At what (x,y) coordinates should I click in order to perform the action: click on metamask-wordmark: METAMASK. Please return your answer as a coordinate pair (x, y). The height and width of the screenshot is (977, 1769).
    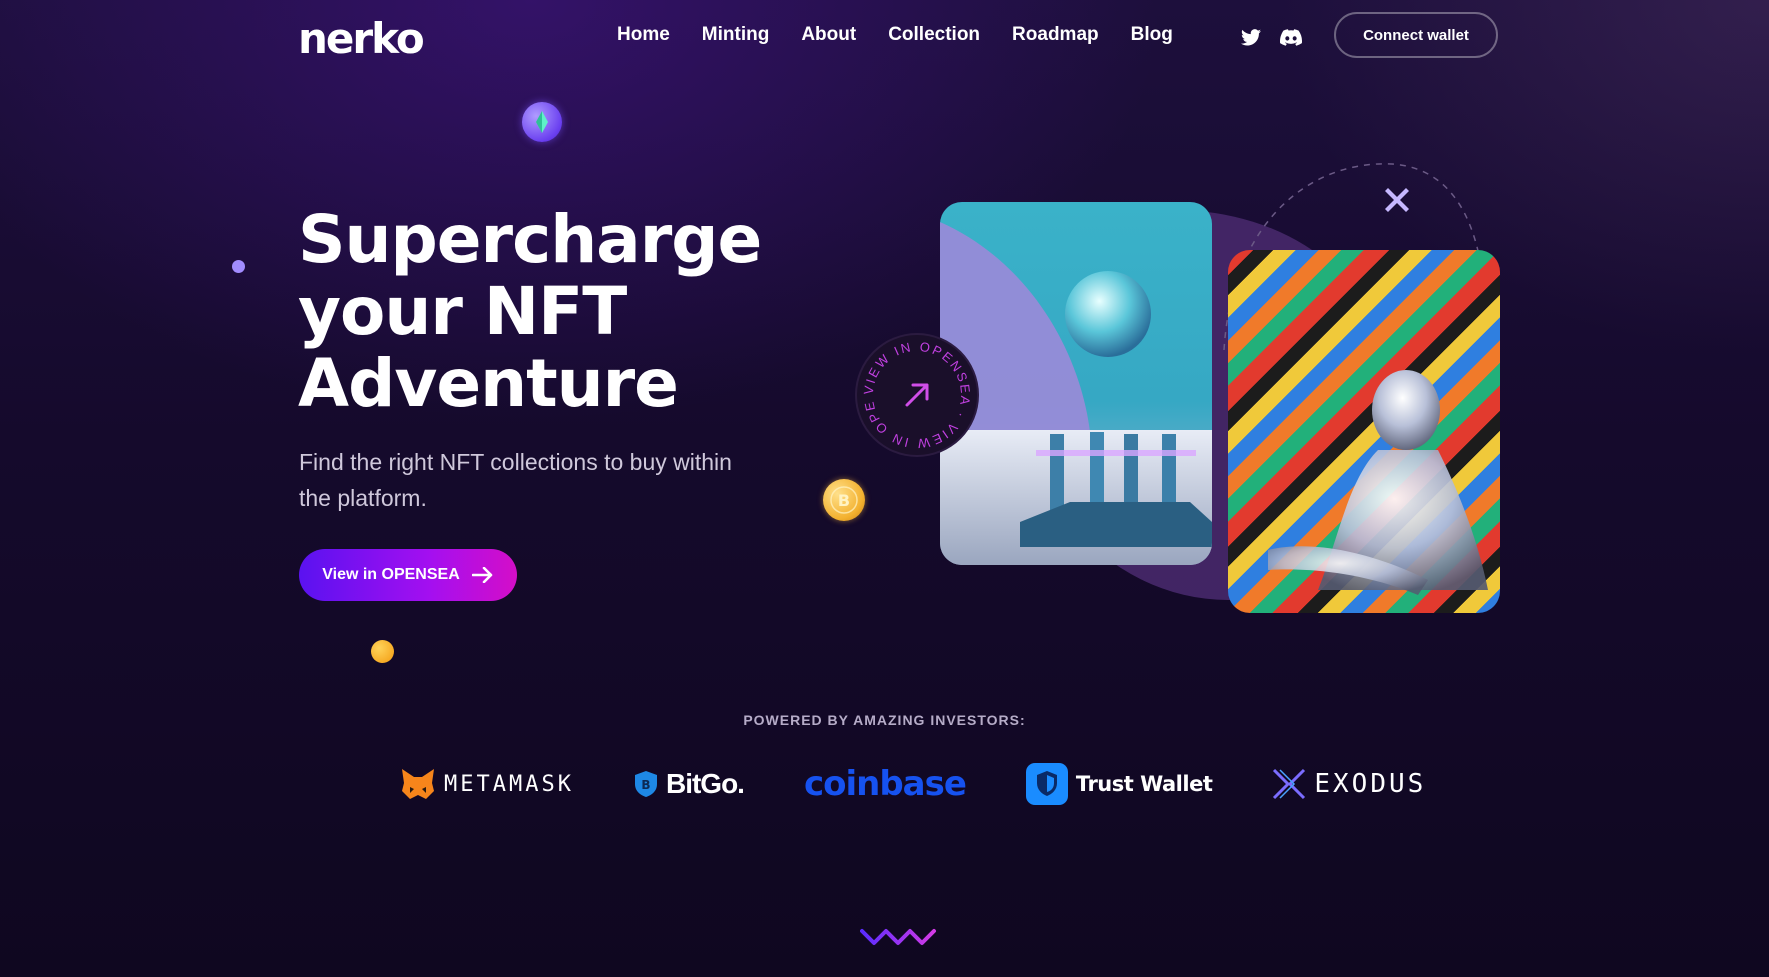
    Looking at the image, I should click on (509, 784).